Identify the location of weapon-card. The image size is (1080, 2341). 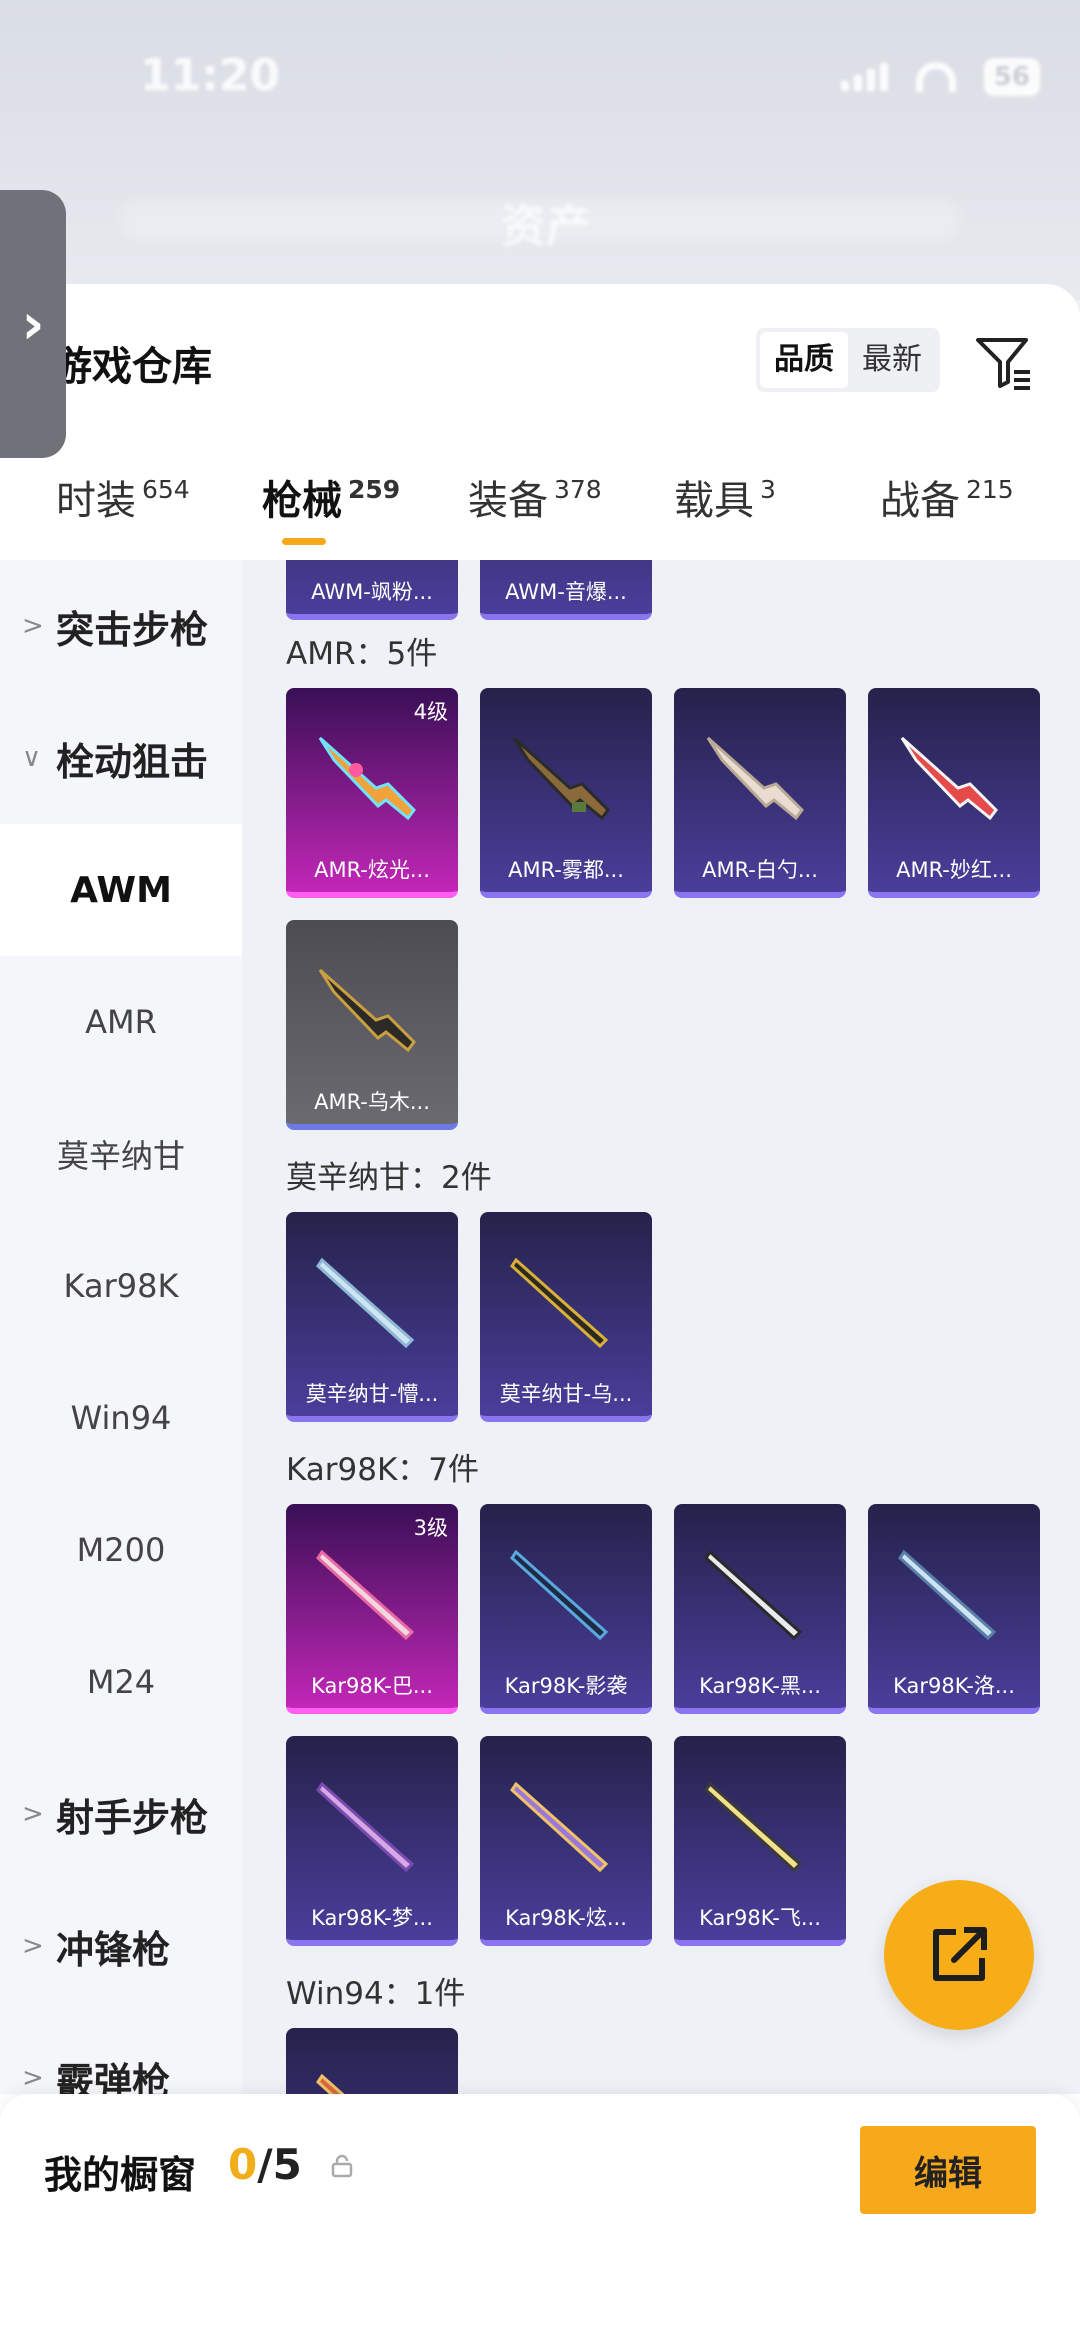
(372, 2061).